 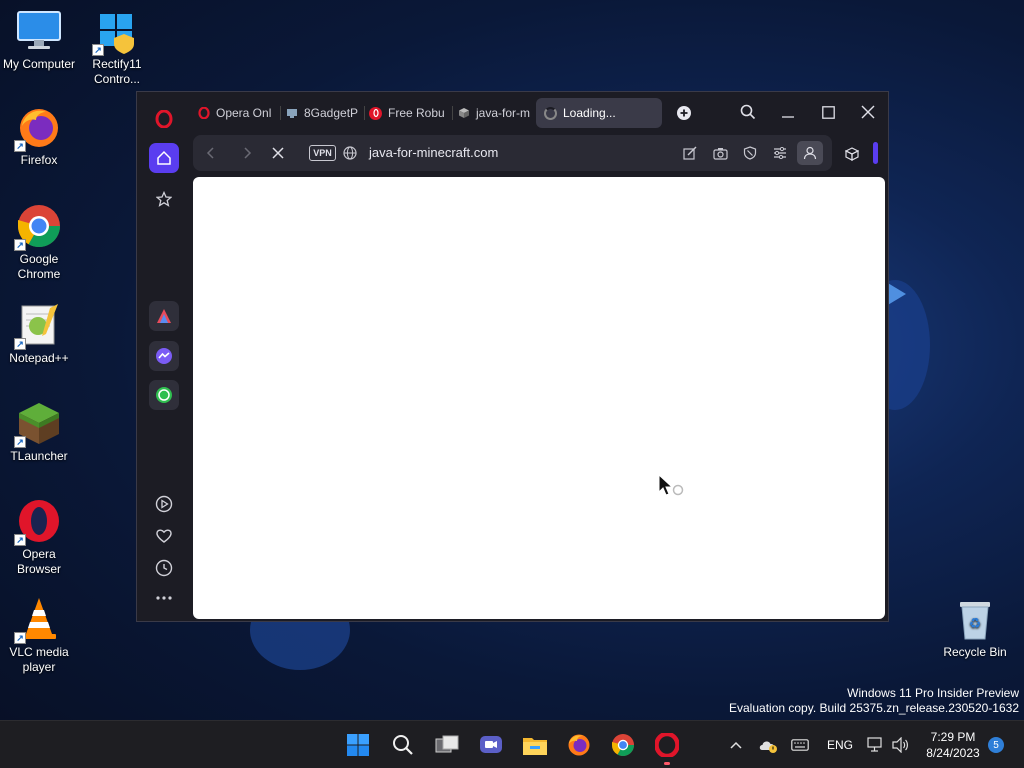 I want to click on history-clock-icon, so click(x=164, y=568).